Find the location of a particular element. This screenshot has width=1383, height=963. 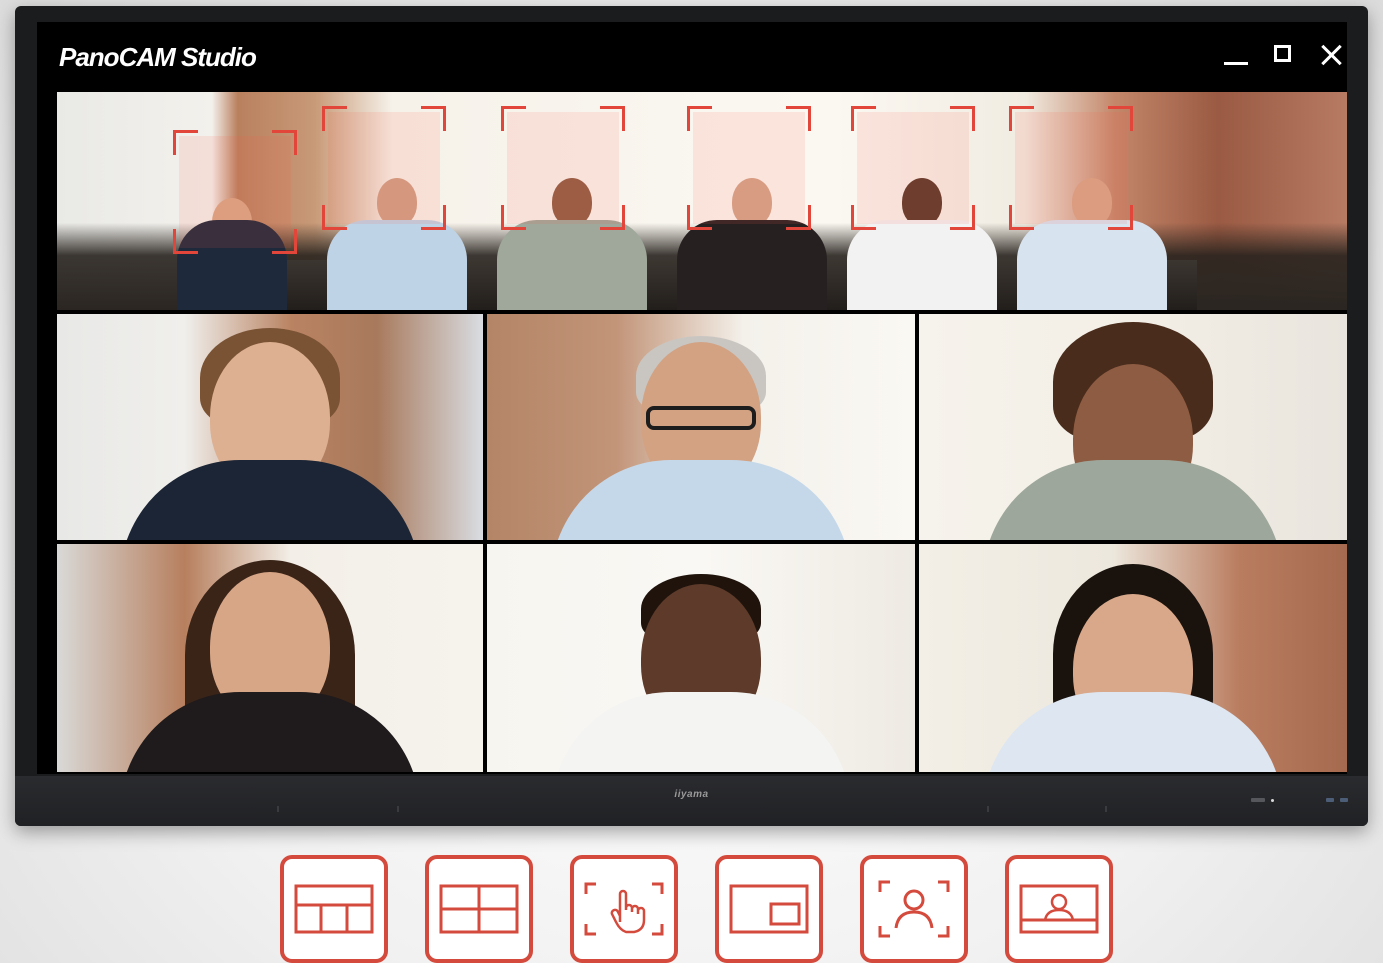

mode-button-pip is located at coordinates (769, 909).